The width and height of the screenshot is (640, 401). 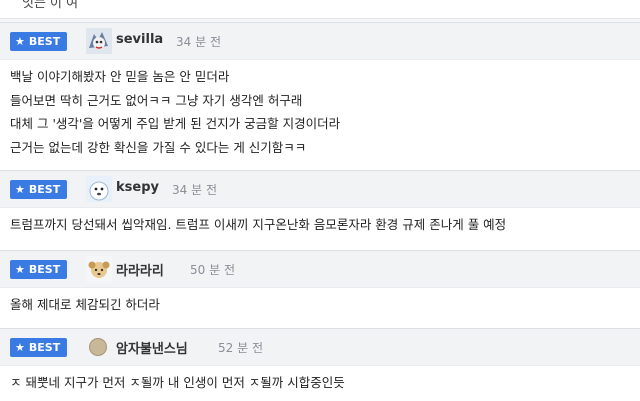 I want to click on comment-author: 암자불낸스님, so click(x=152, y=347).